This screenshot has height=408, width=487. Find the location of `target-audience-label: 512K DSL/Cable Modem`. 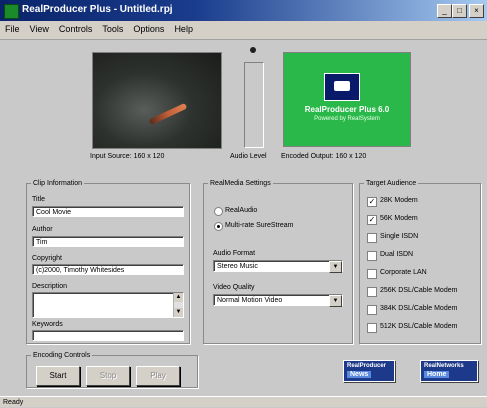

target-audience-label: 512K DSL/Cable Modem is located at coordinates (419, 326).